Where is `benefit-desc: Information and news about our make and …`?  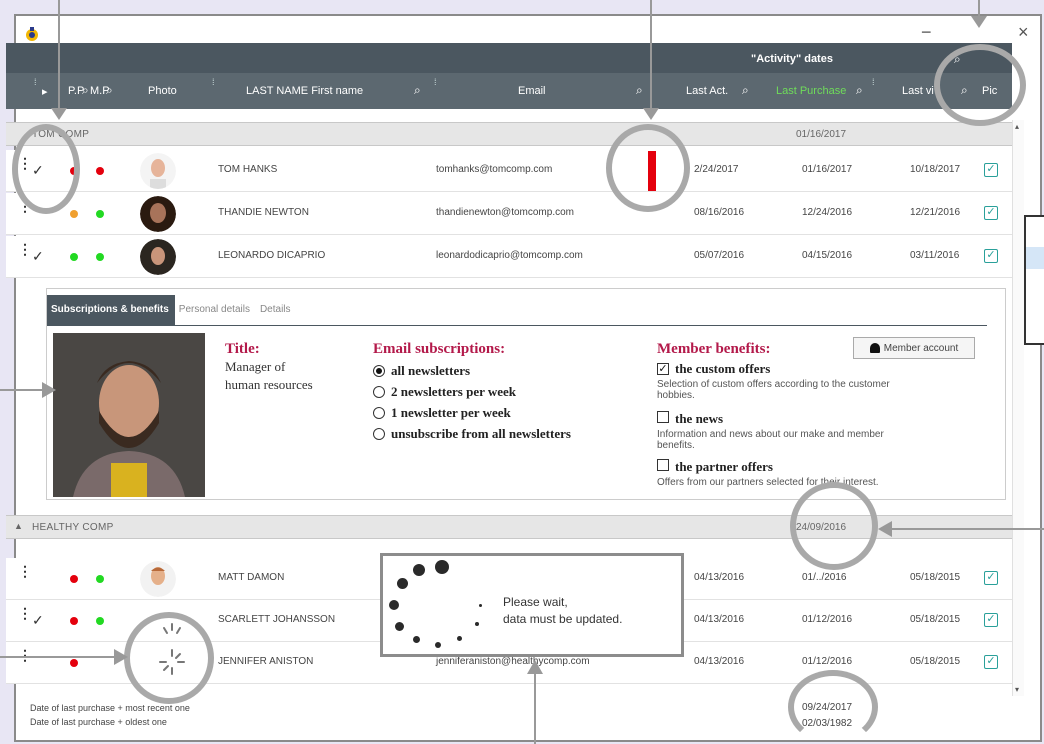 benefit-desc: Information and news about our make and … is located at coordinates (770, 434).